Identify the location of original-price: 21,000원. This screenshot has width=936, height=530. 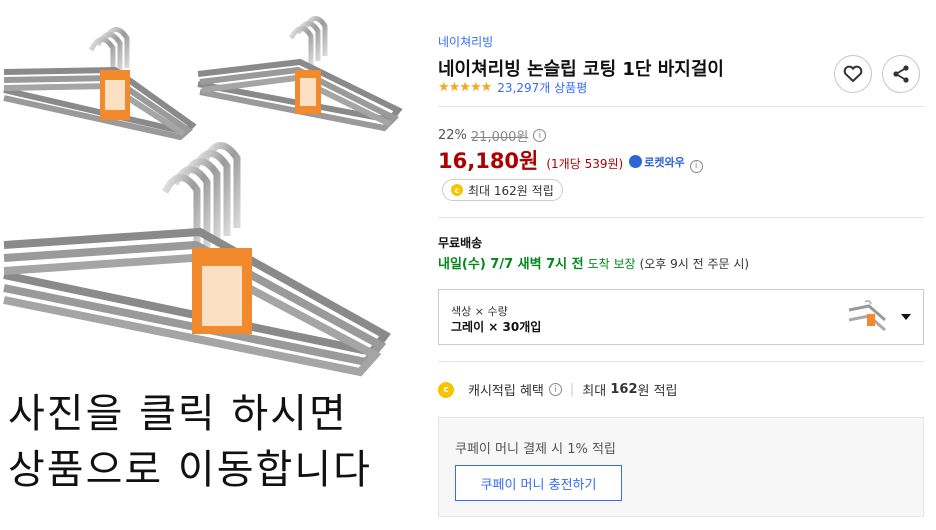
(499, 137).